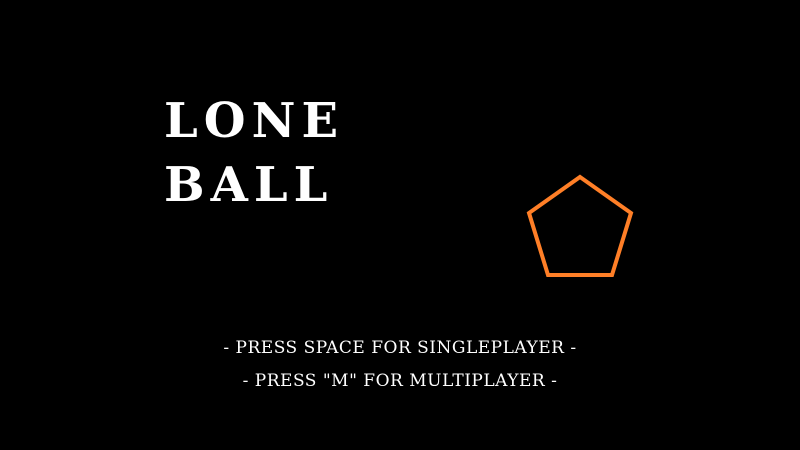 Image resolution: width=800 pixels, height=450 pixels. What do you see at coordinates (249, 185) in the screenshot?
I see `game-title-line-2: BALL` at bounding box center [249, 185].